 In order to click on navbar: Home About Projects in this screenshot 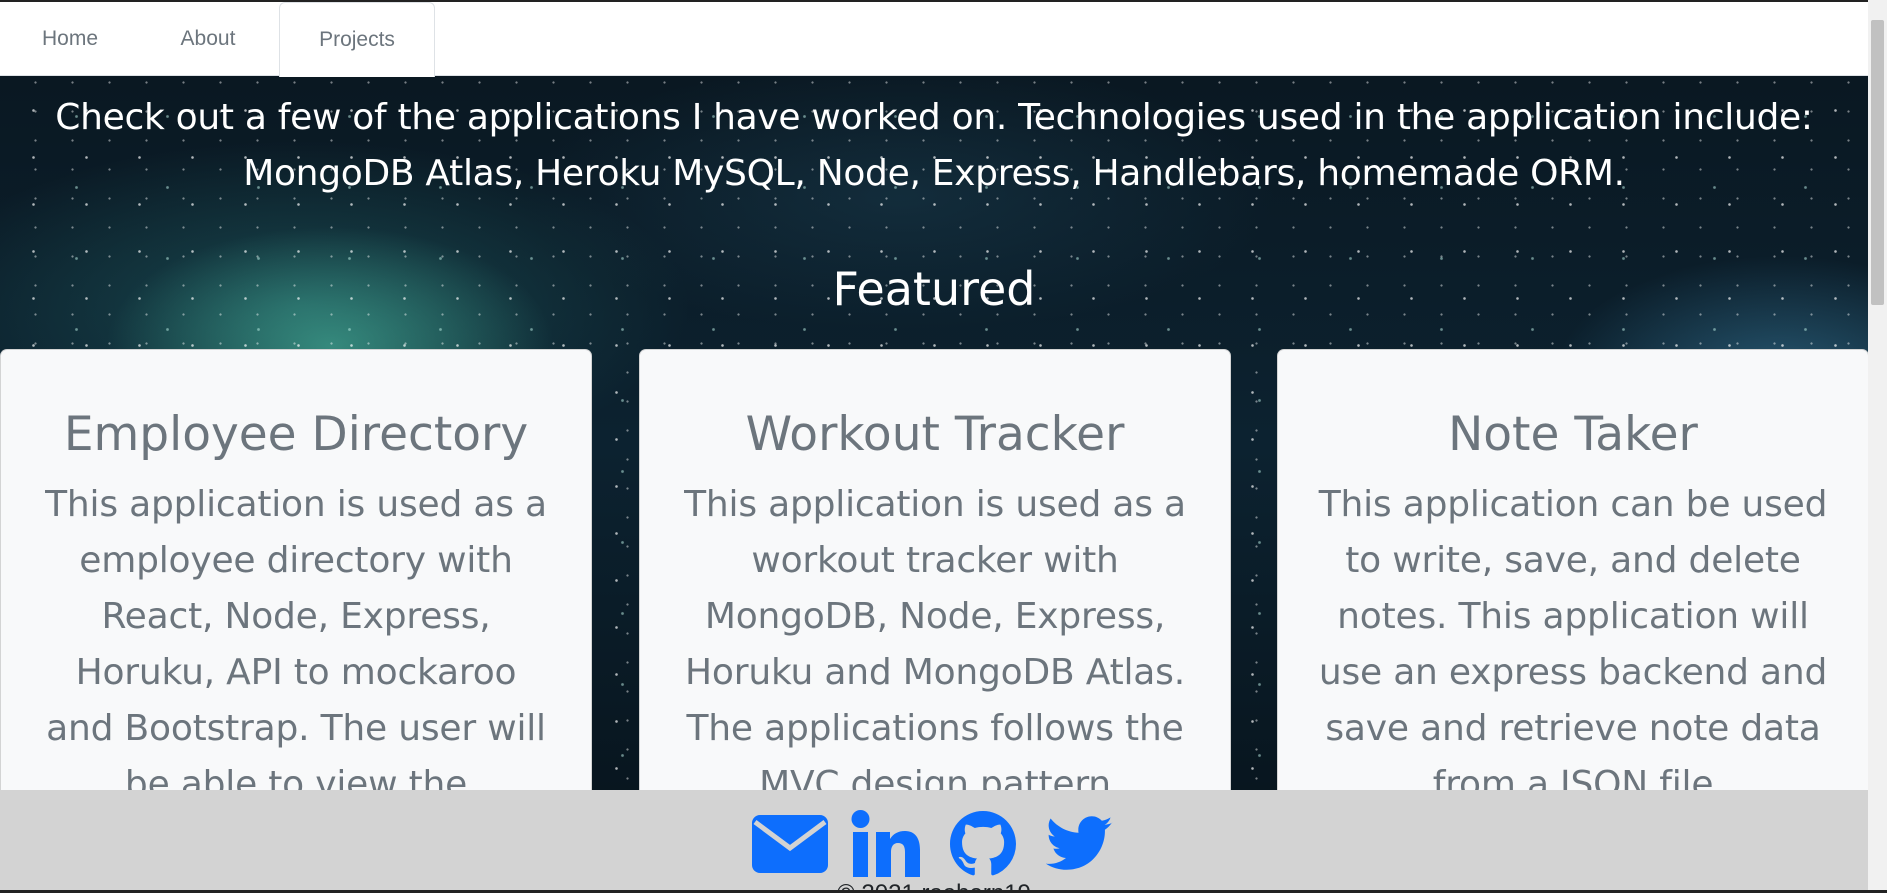, I will do `click(934, 39)`.